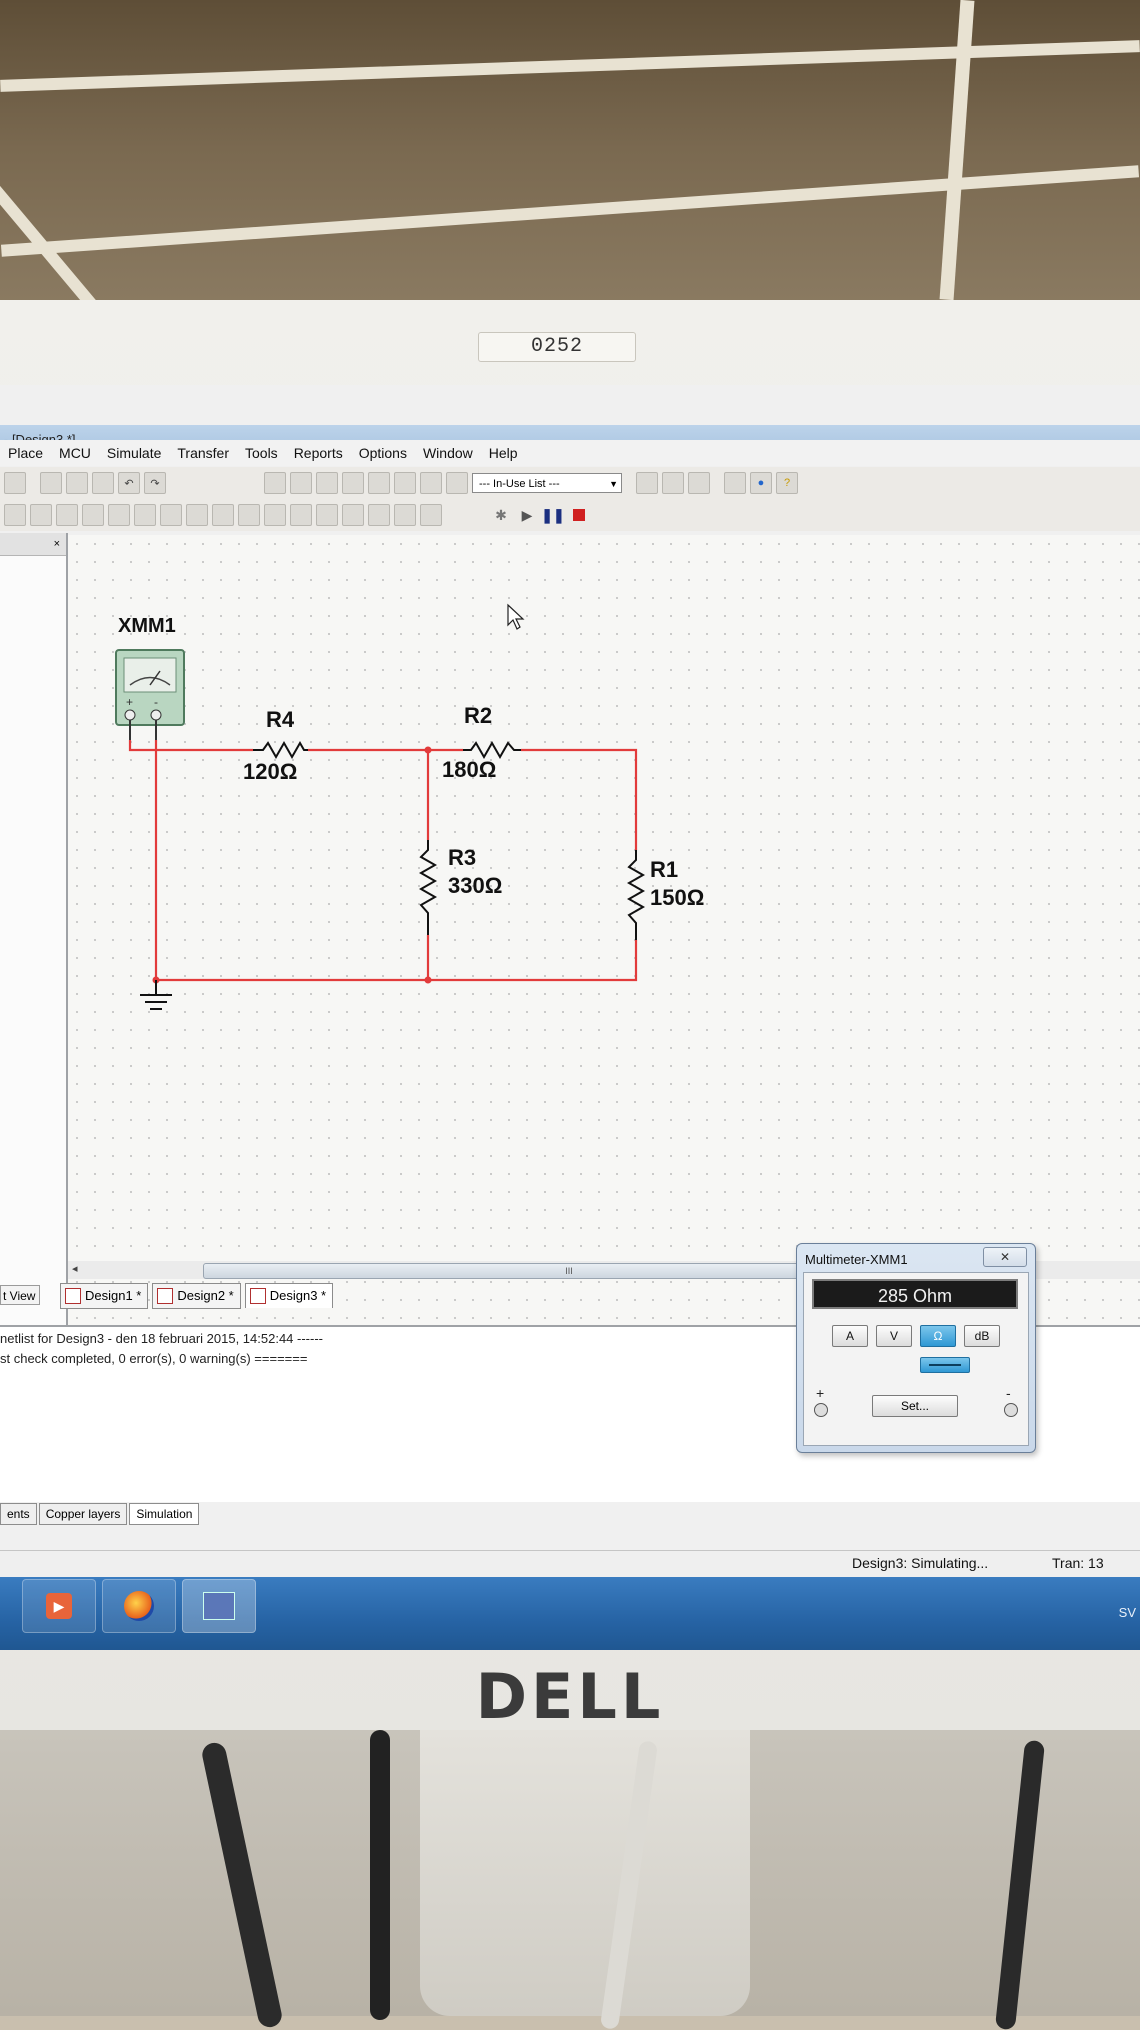 This screenshot has width=1140, height=2030. I want to click on source-icon, so click(15, 515).